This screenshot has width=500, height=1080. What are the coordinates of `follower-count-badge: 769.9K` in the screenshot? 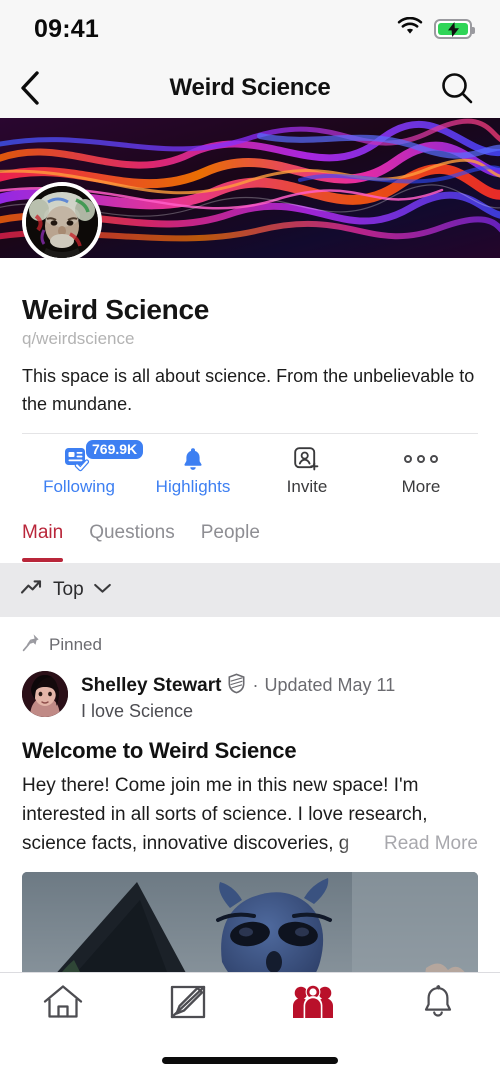 It's located at (115, 449).